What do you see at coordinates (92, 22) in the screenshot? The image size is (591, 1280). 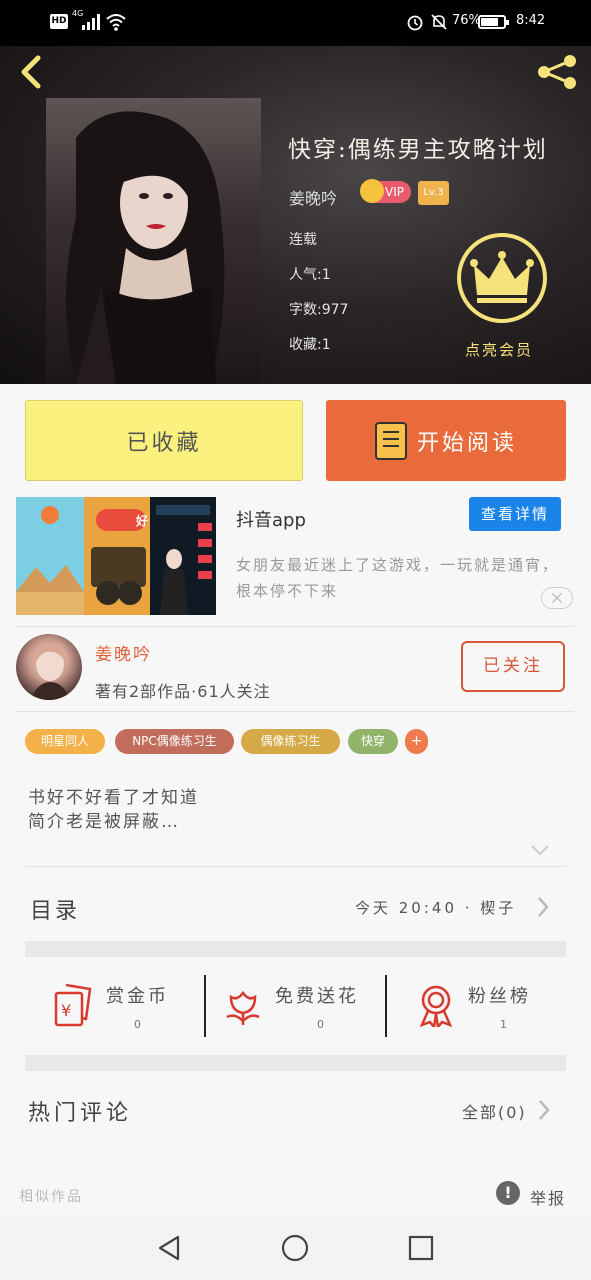 I see `signal-icon` at bounding box center [92, 22].